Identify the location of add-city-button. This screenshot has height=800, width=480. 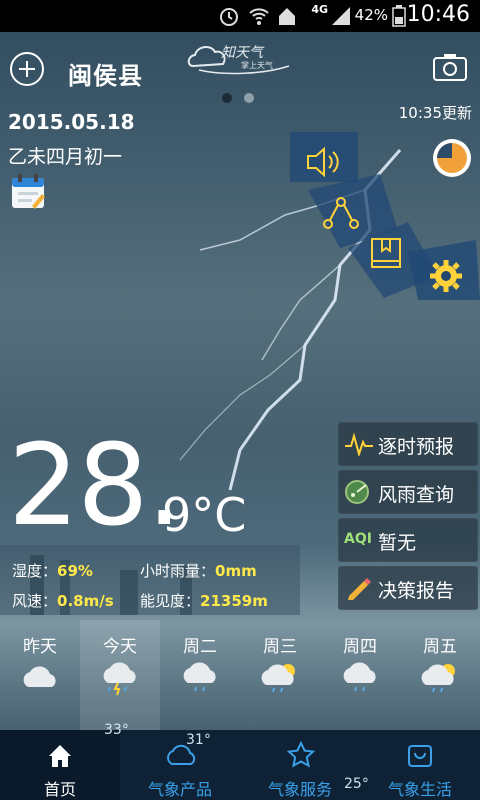
(27, 69).